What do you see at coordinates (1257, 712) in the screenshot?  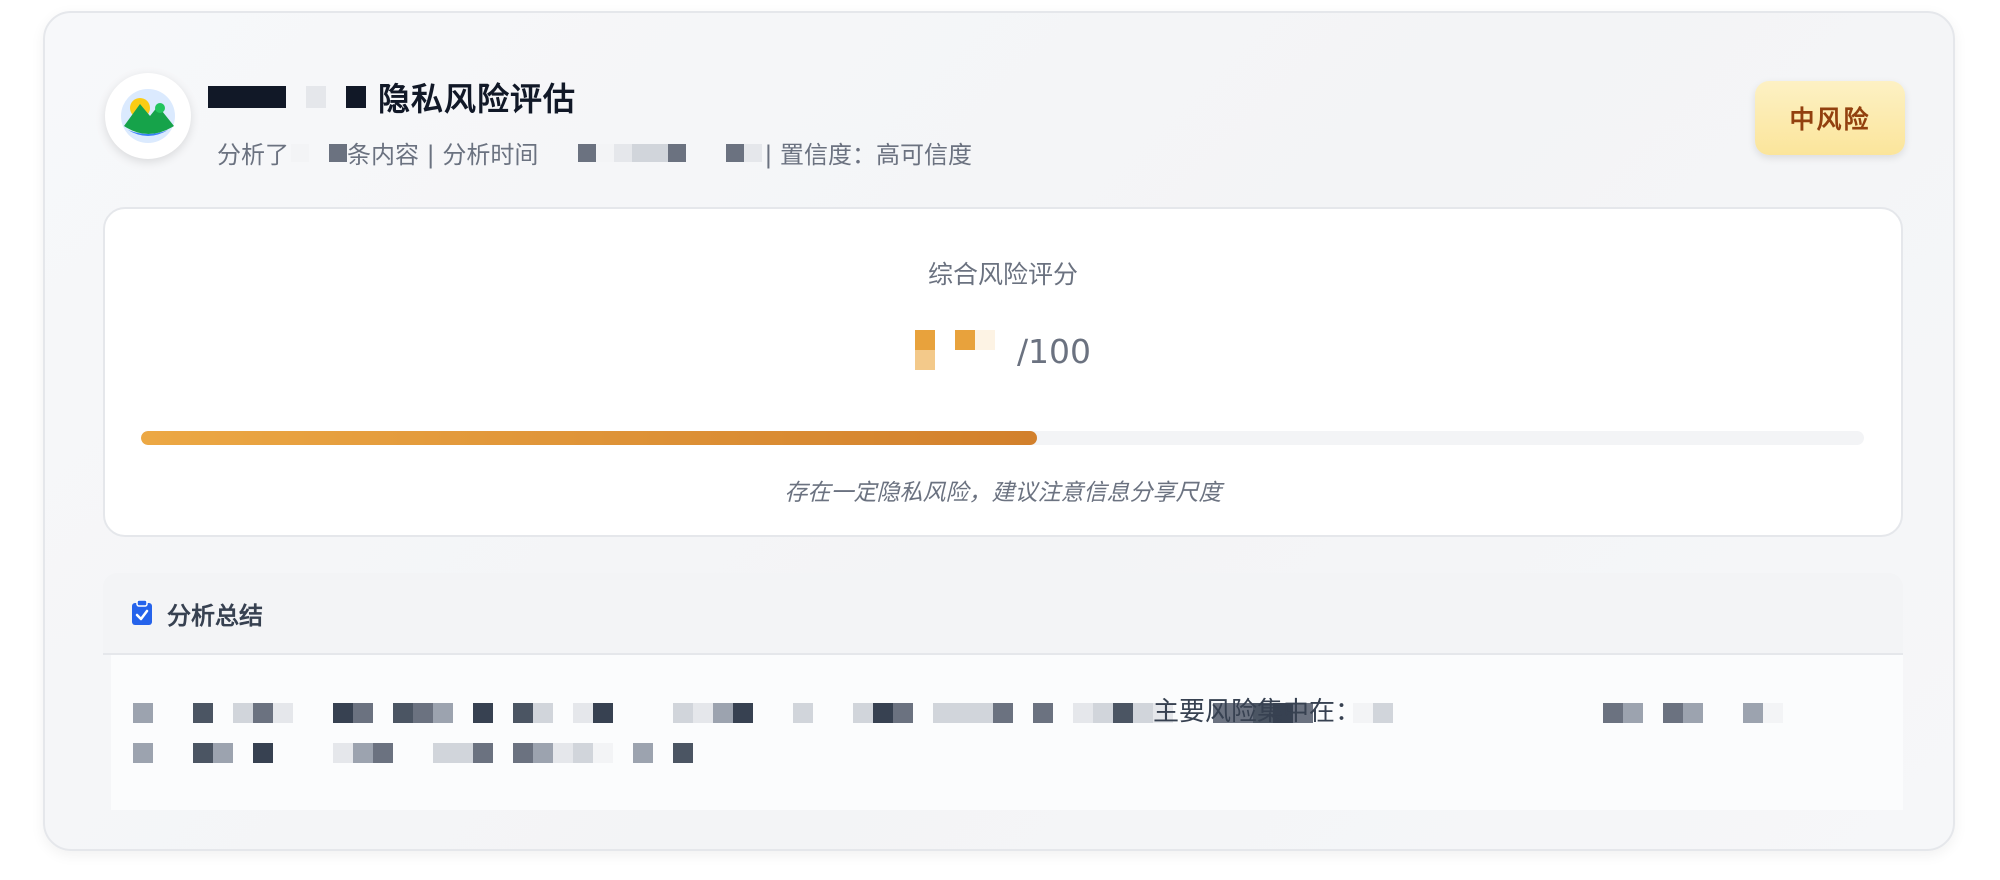 I see `risk-focus-label: 主要风险集中在：` at bounding box center [1257, 712].